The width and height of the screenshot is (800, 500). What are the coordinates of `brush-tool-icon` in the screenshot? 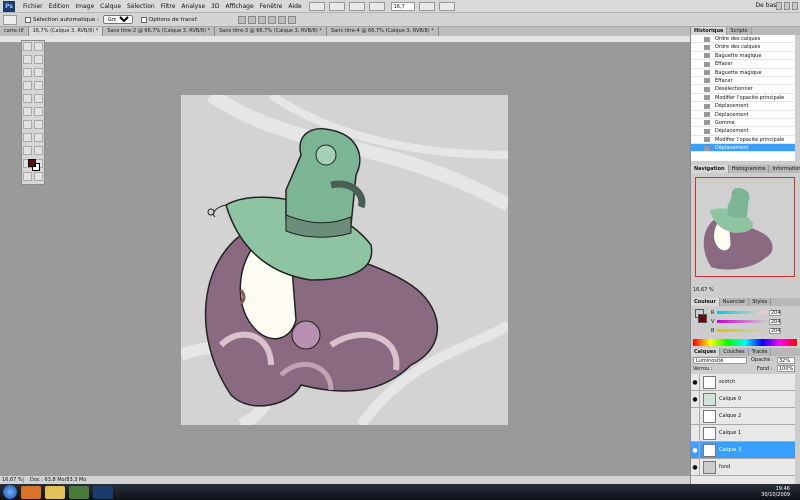 It's located at (38, 85).